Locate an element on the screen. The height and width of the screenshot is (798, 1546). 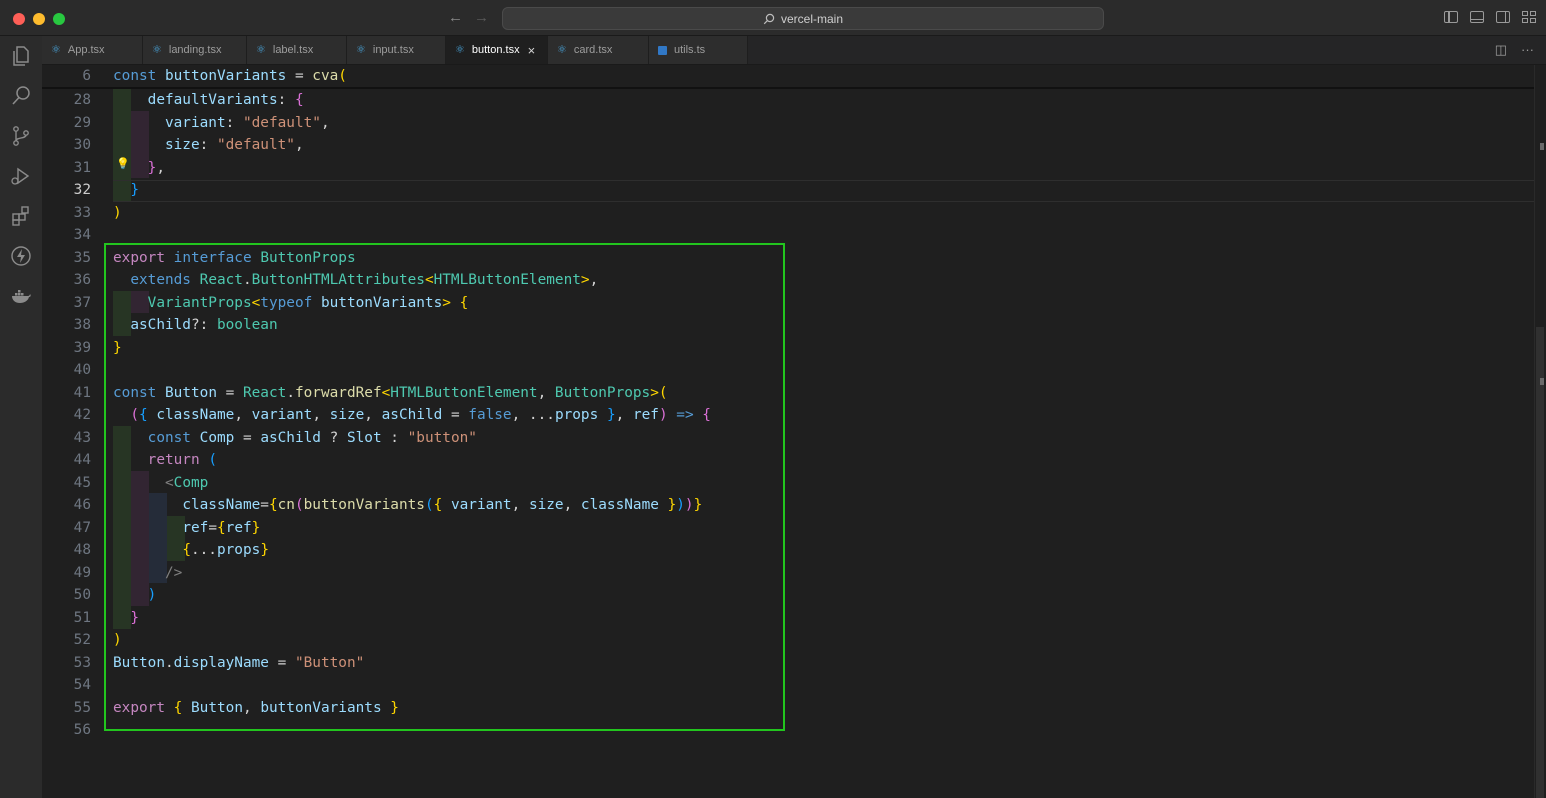
line-number: 41 is located at coordinates (82, 392).